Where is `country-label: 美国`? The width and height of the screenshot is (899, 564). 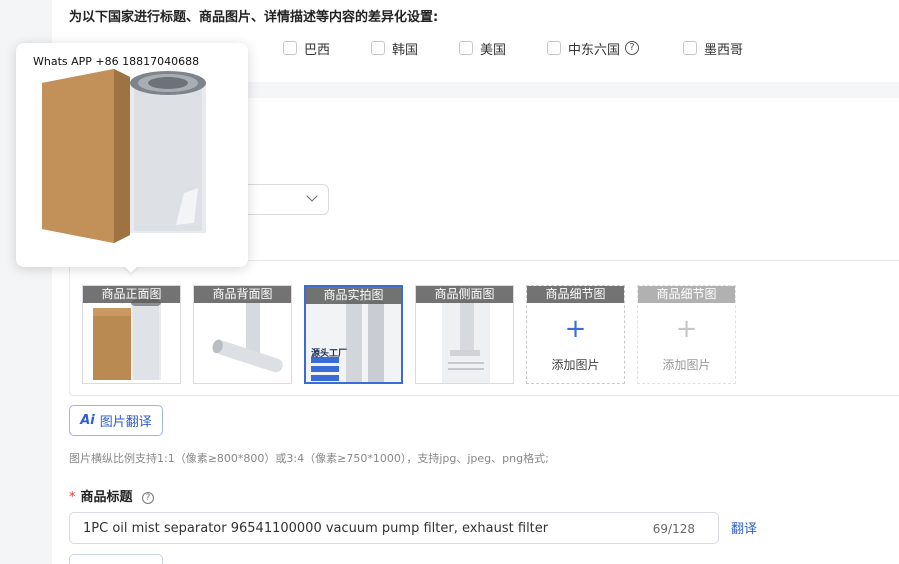
country-label: 美国 is located at coordinates (493, 50).